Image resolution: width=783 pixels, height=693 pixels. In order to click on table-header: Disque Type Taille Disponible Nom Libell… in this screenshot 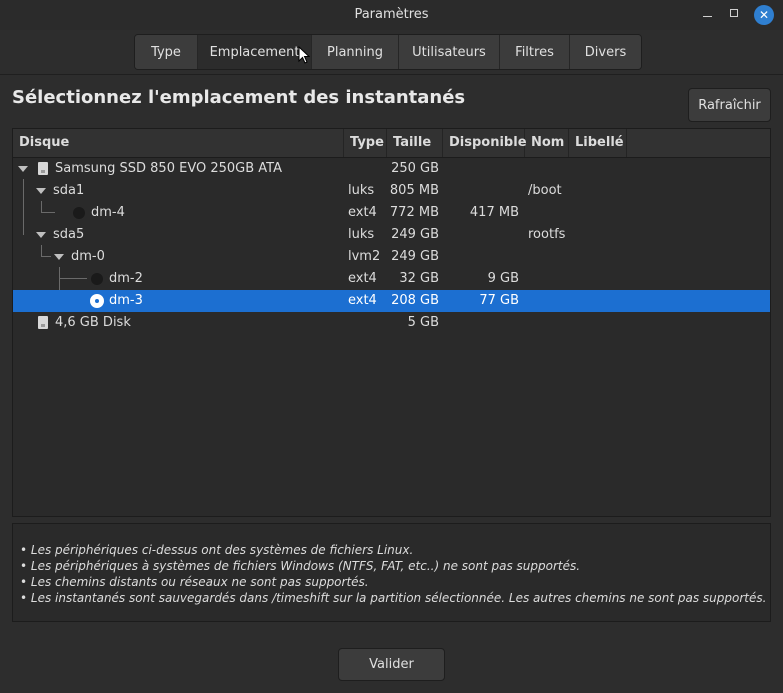, I will do `click(391, 143)`.